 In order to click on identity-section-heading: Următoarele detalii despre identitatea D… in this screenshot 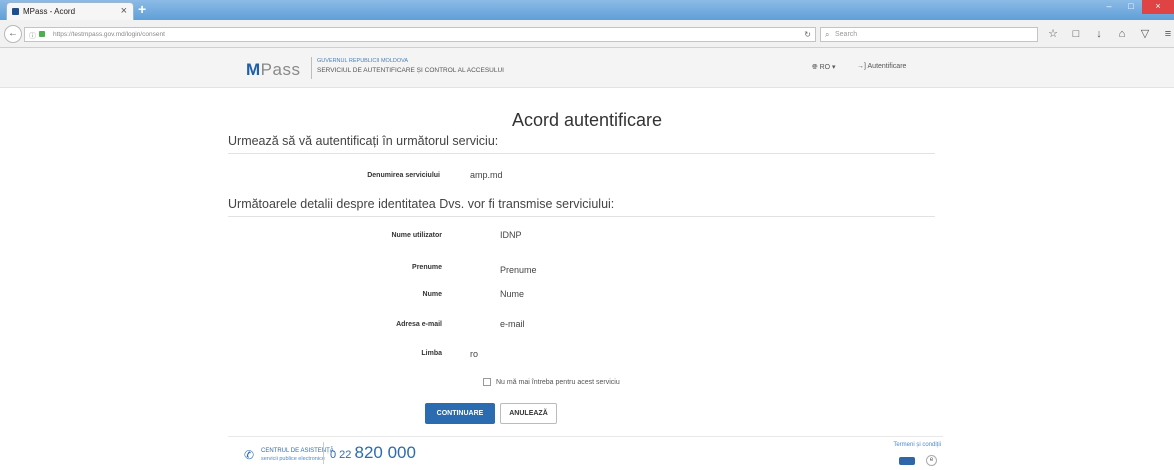, I will do `click(581, 207)`.